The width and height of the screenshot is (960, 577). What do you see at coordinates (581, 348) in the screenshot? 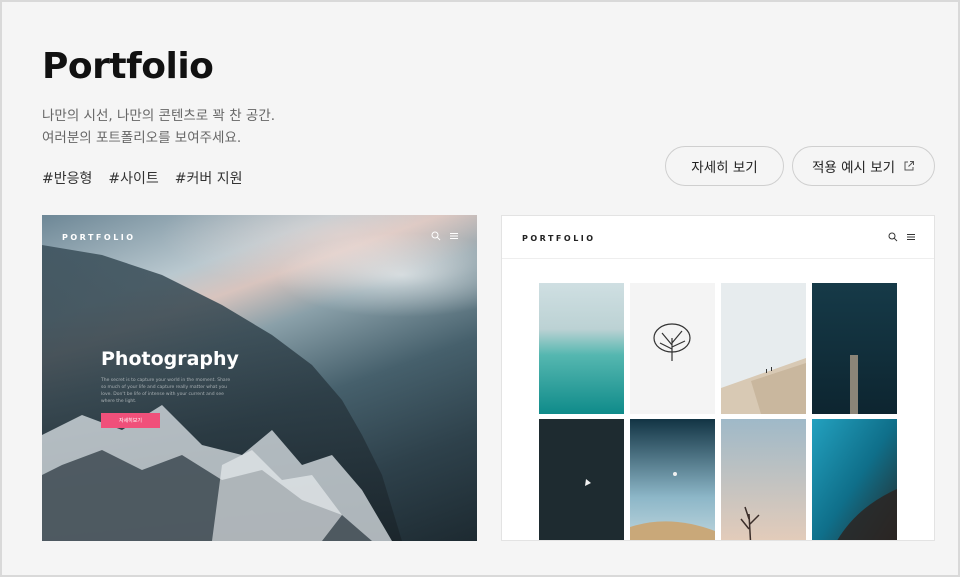
I see `thumb-sea-turquoise` at bounding box center [581, 348].